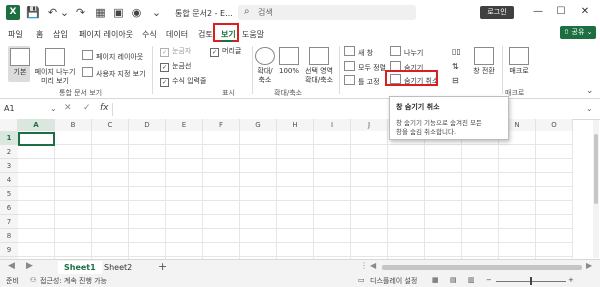 Image resolution: width=600 pixels, height=287 pixels. I want to click on row-header-2: 2, so click(9, 152).